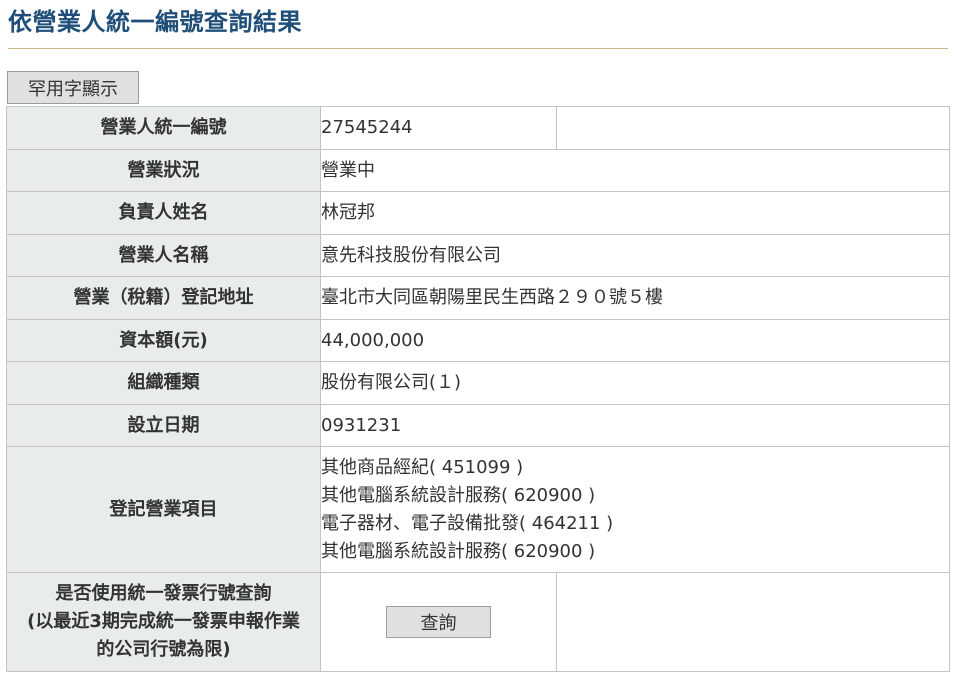 The height and width of the screenshot is (680, 964). What do you see at coordinates (163, 383) in the screenshot?
I see `org-type-label: 組織種類` at bounding box center [163, 383].